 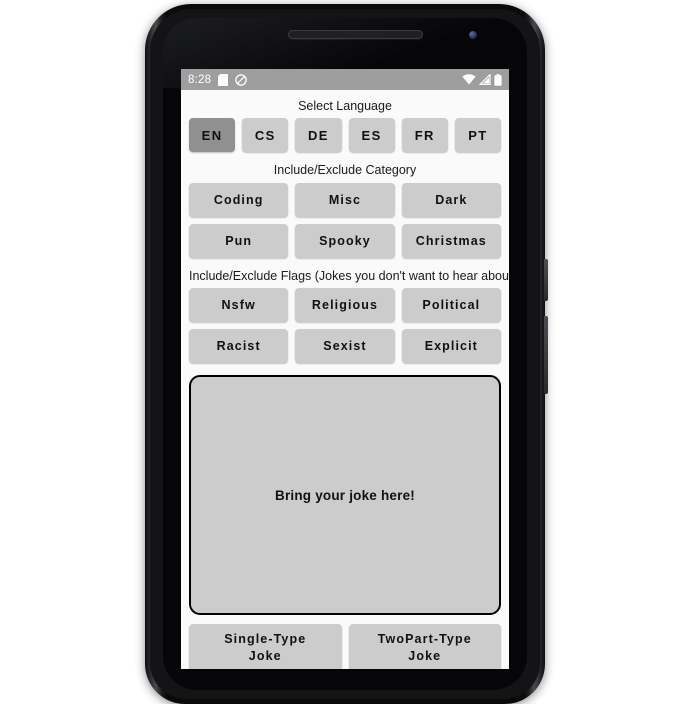 I want to click on language-button-pt: PT, so click(x=478, y=135).